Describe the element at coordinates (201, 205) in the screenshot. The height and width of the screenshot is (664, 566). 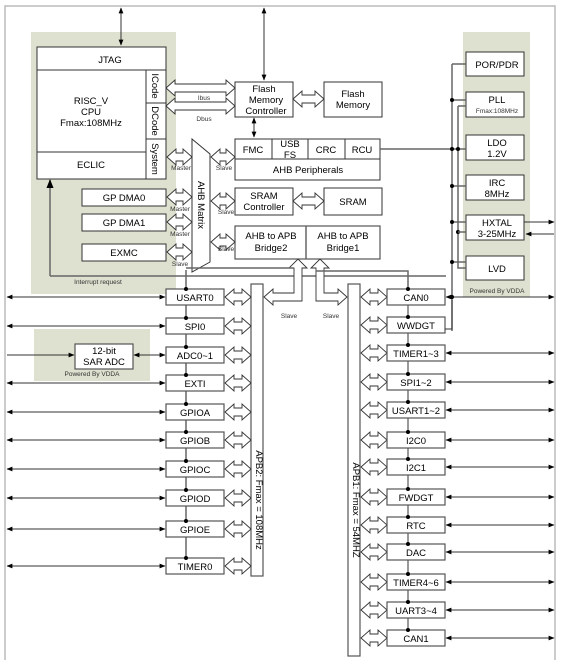
I see `ahb-matrix: AHB Matrix` at that location.